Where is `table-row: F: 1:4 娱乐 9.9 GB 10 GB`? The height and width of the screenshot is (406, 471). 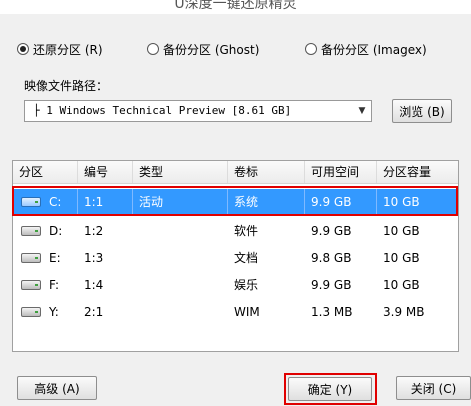 table-row: F: 1:4 娱乐 9.9 GB 10 GB is located at coordinates (235, 285).